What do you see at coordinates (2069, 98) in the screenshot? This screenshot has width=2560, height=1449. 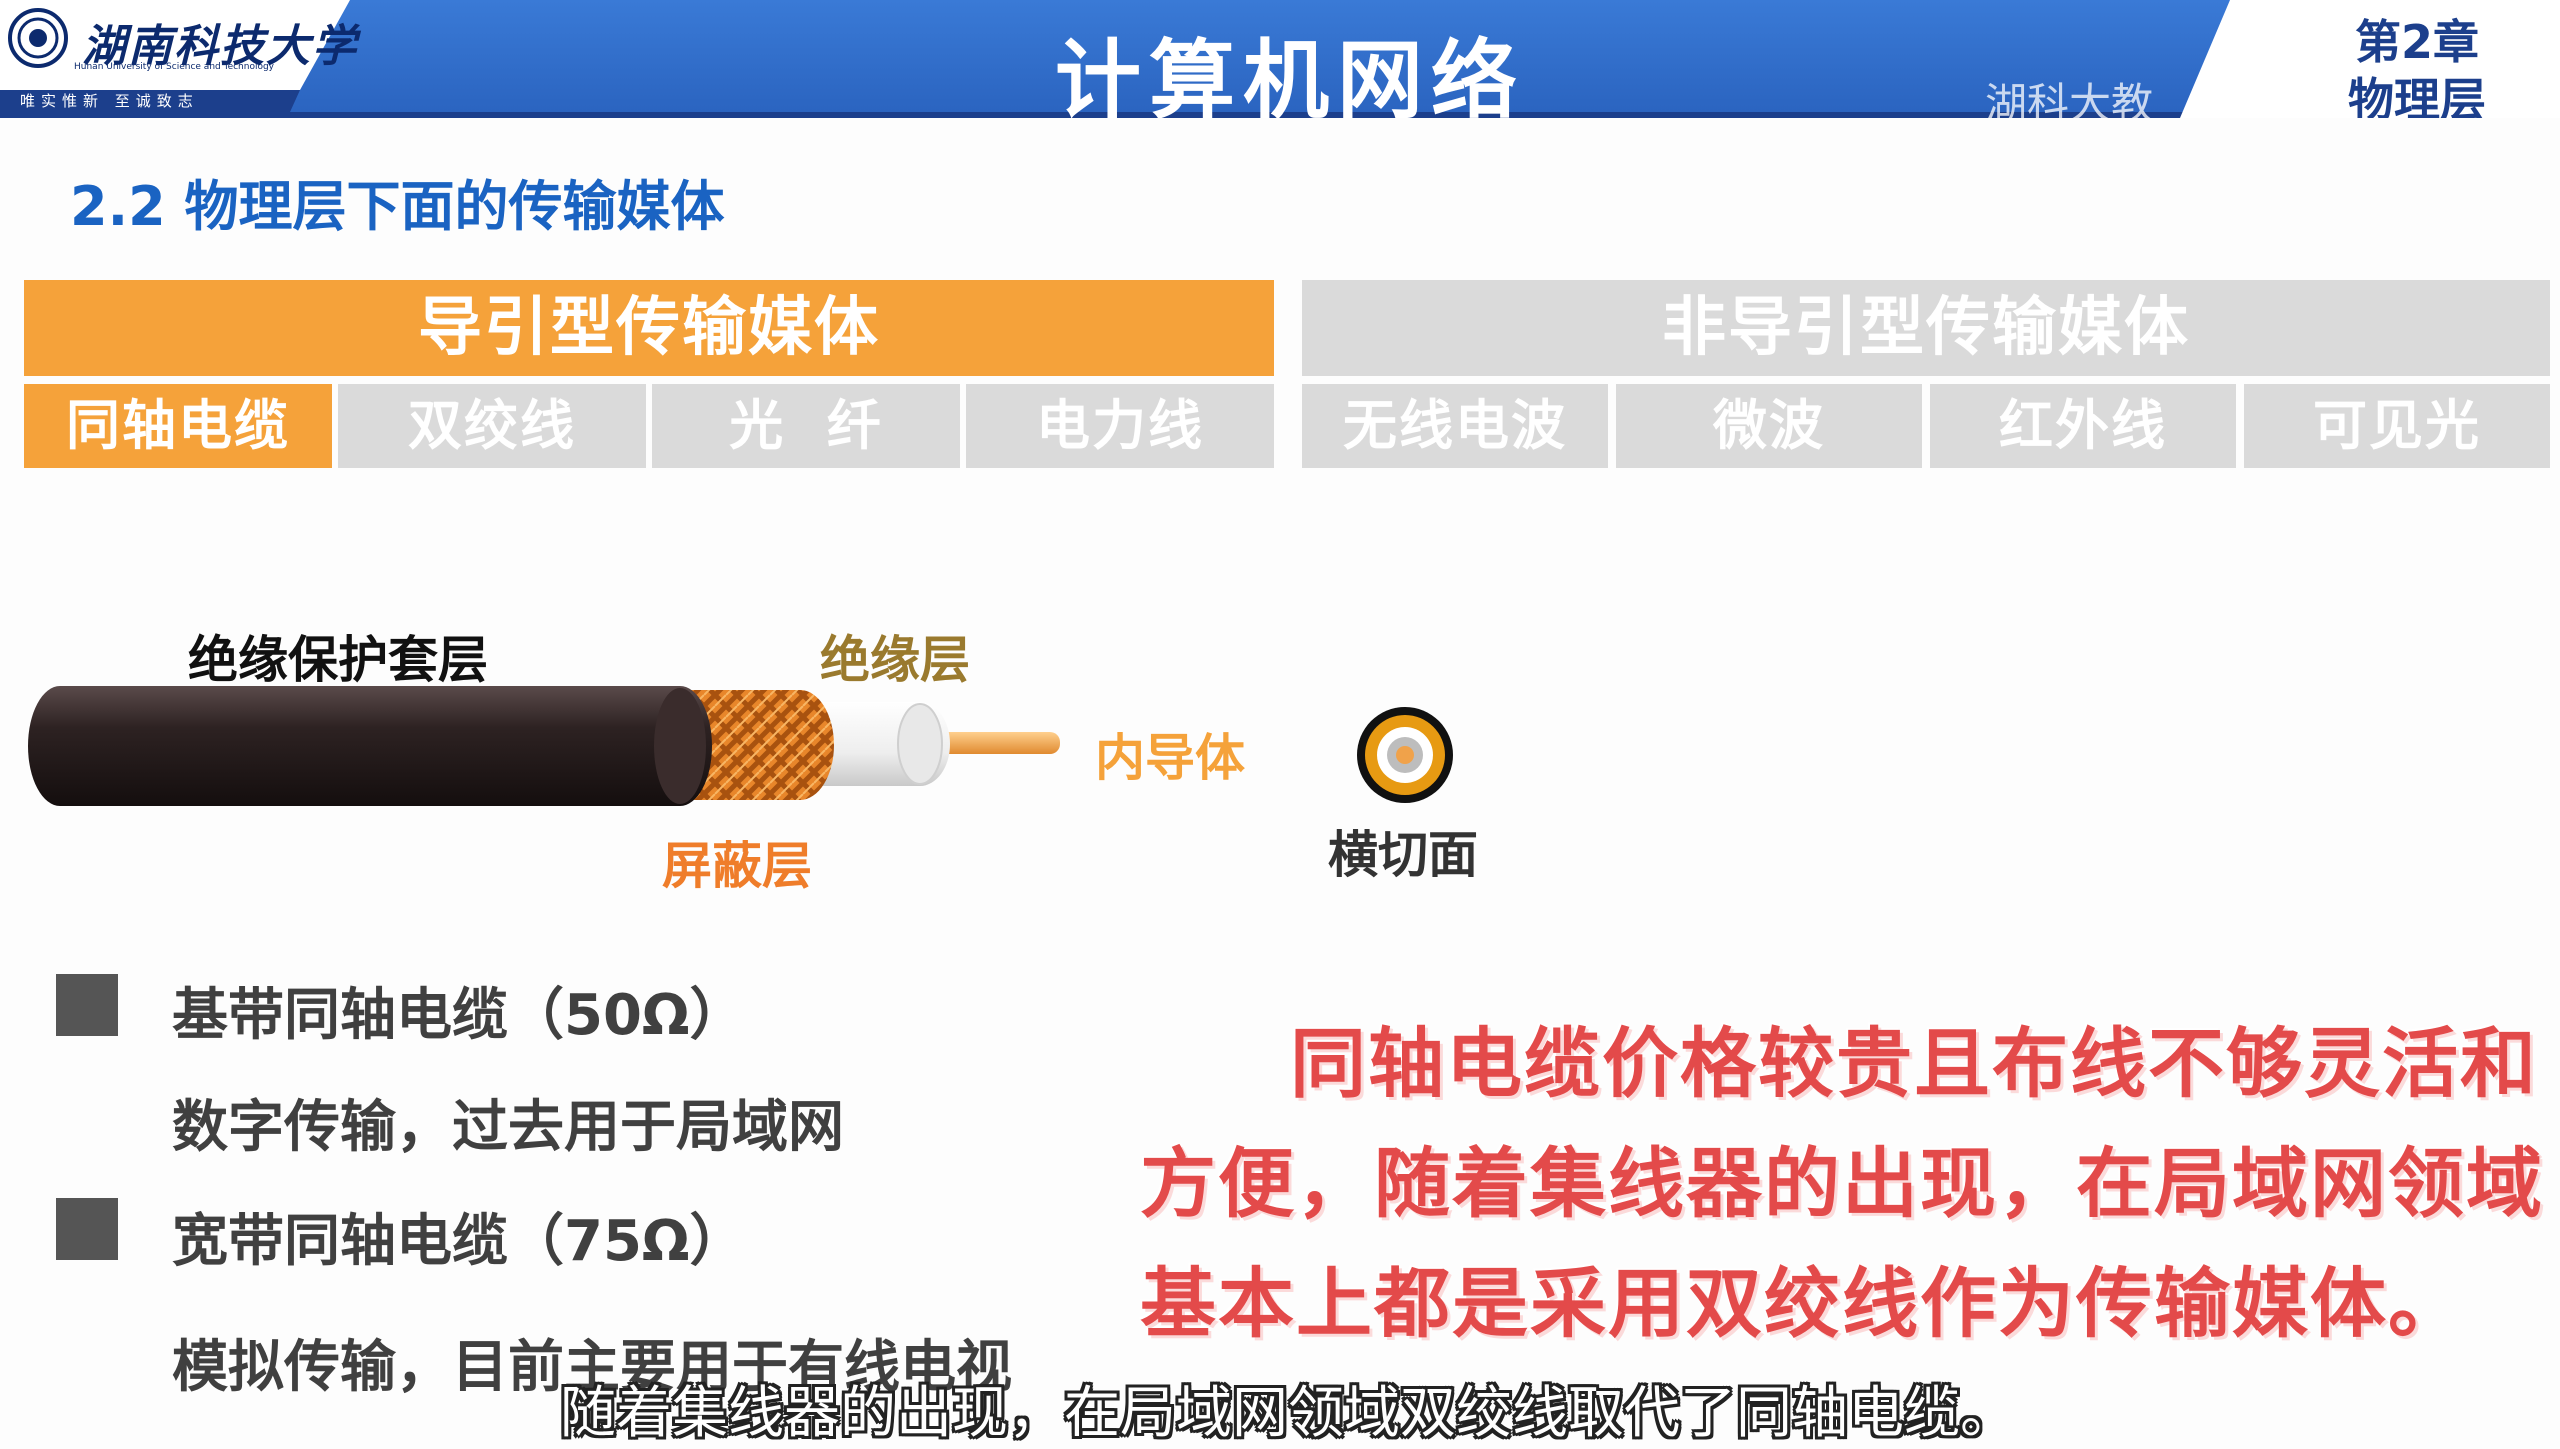 I see `watermark-text: 湖科大教` at bounding box center [2069, 98].